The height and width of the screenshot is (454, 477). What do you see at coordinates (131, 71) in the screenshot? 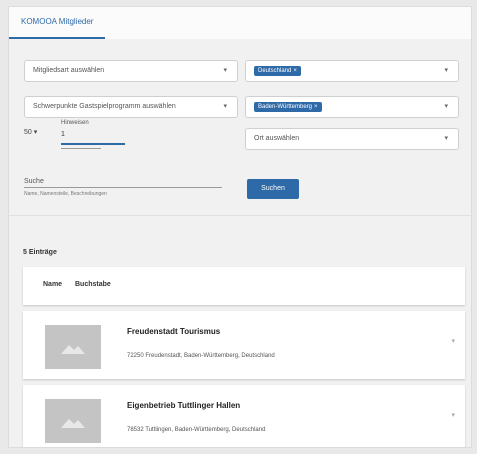
I see `member-type-select: Mitgliedsart auswählen ▾` at bounding box center [131, 71].